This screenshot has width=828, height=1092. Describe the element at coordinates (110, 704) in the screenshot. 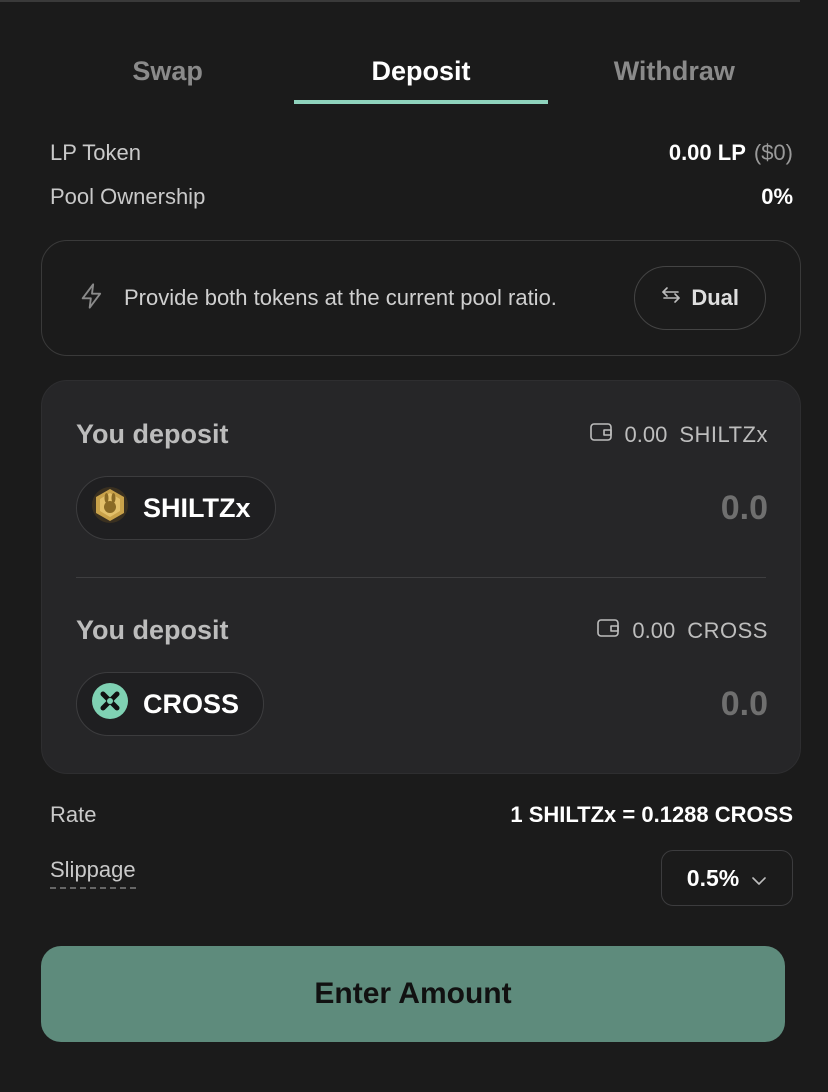

I see `cross-token-icon` at that location.